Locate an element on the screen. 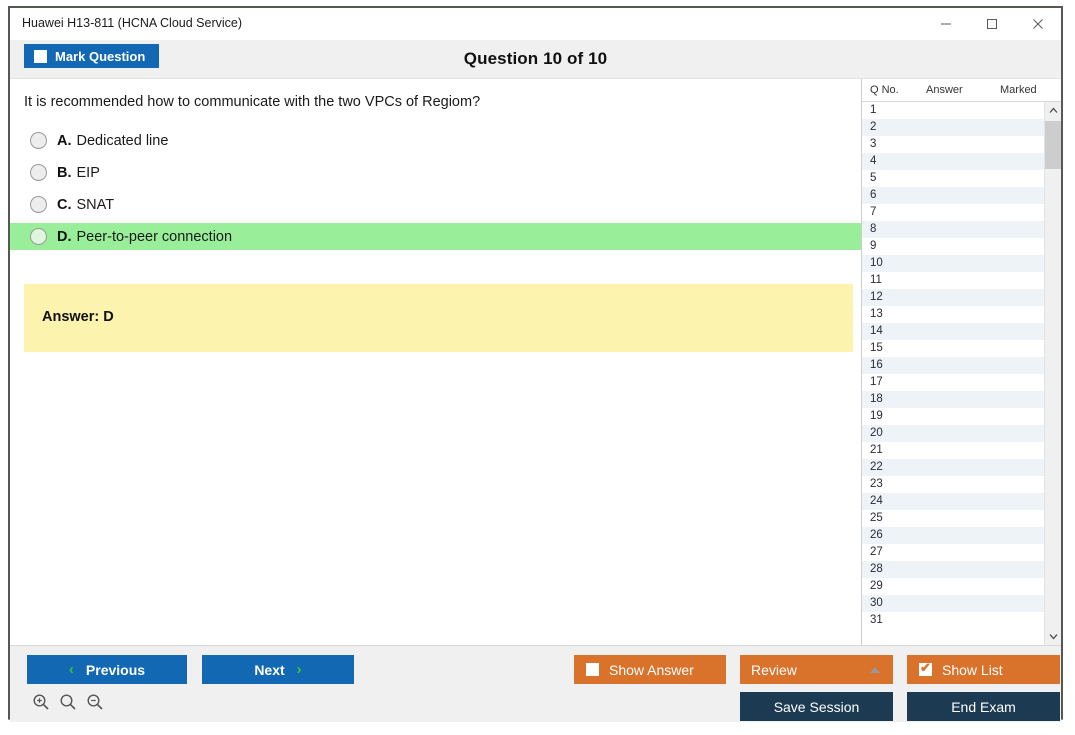 This screenshot has height=735, width=1075. question-list-row: 23 is located at coordinates (953, 484).